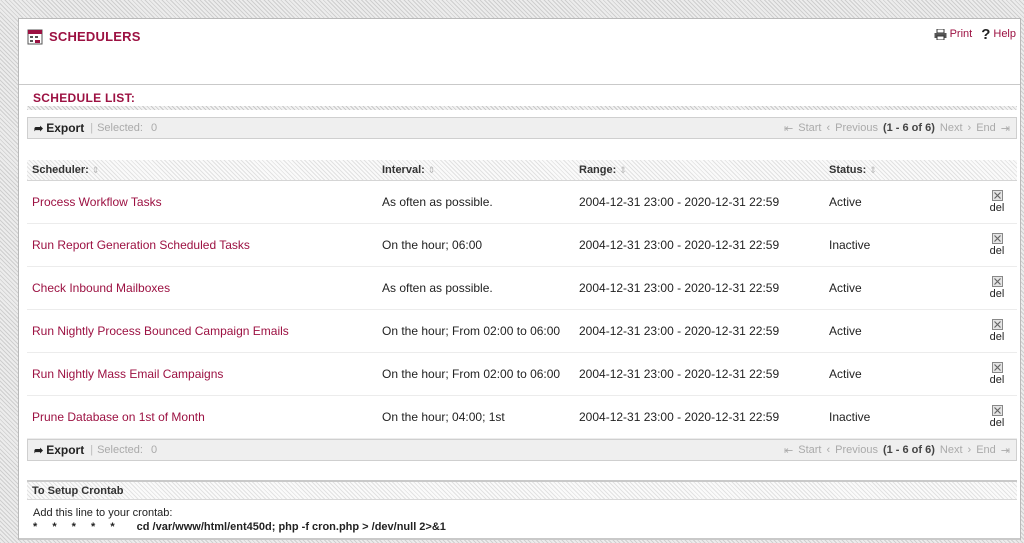  Describe the element at coordinates (103, 513) in the screenshot. I see `crontab-instruction: Add this line to your crontab:` at that location.